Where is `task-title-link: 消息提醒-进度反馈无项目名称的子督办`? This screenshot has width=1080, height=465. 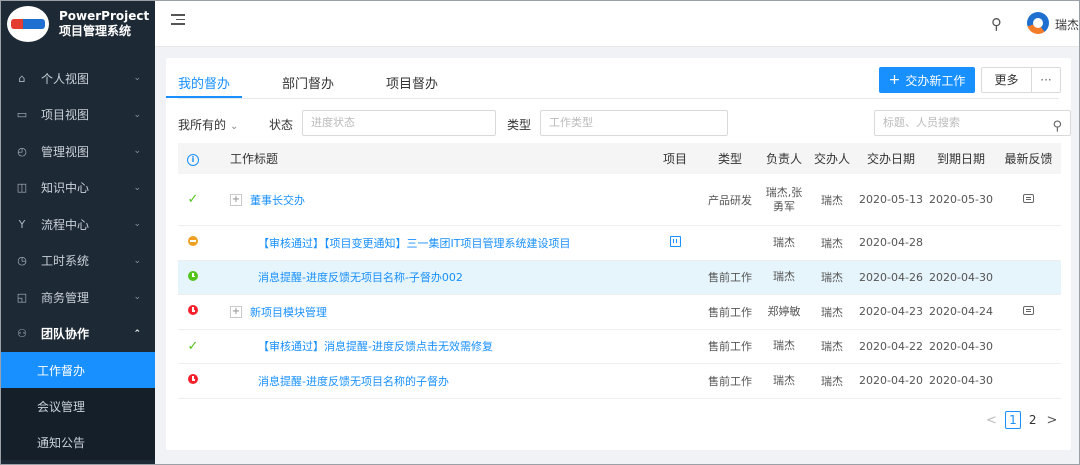
task-title-link: 消息提醒-进度反馈无项目名称的子督办 is located at coordinates (353, 381).